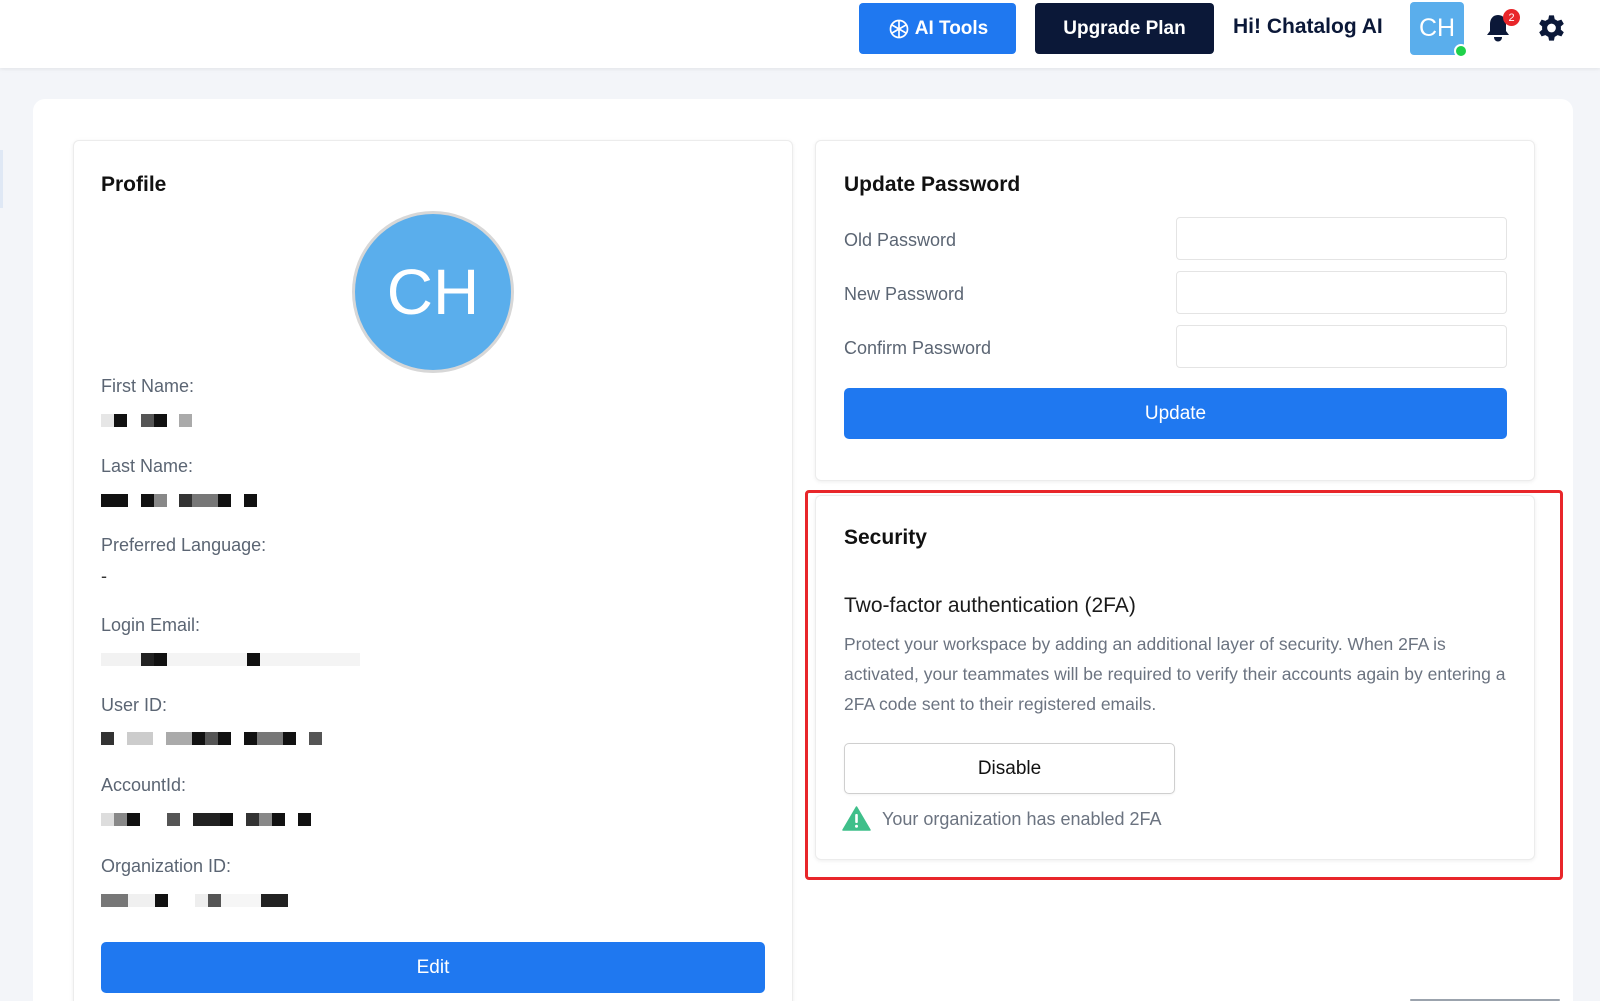 This screenshot has height=1001, width=1600. Describe the element at coordinates (194, 900) in the screenshot. I see `organization-id-value-redacted` at that location.